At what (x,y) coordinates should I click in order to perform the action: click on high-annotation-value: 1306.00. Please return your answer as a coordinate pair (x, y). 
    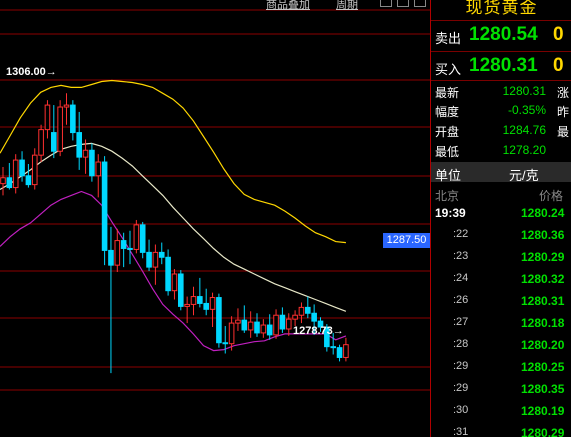
    Looking at the image, I should click on (26, 72).